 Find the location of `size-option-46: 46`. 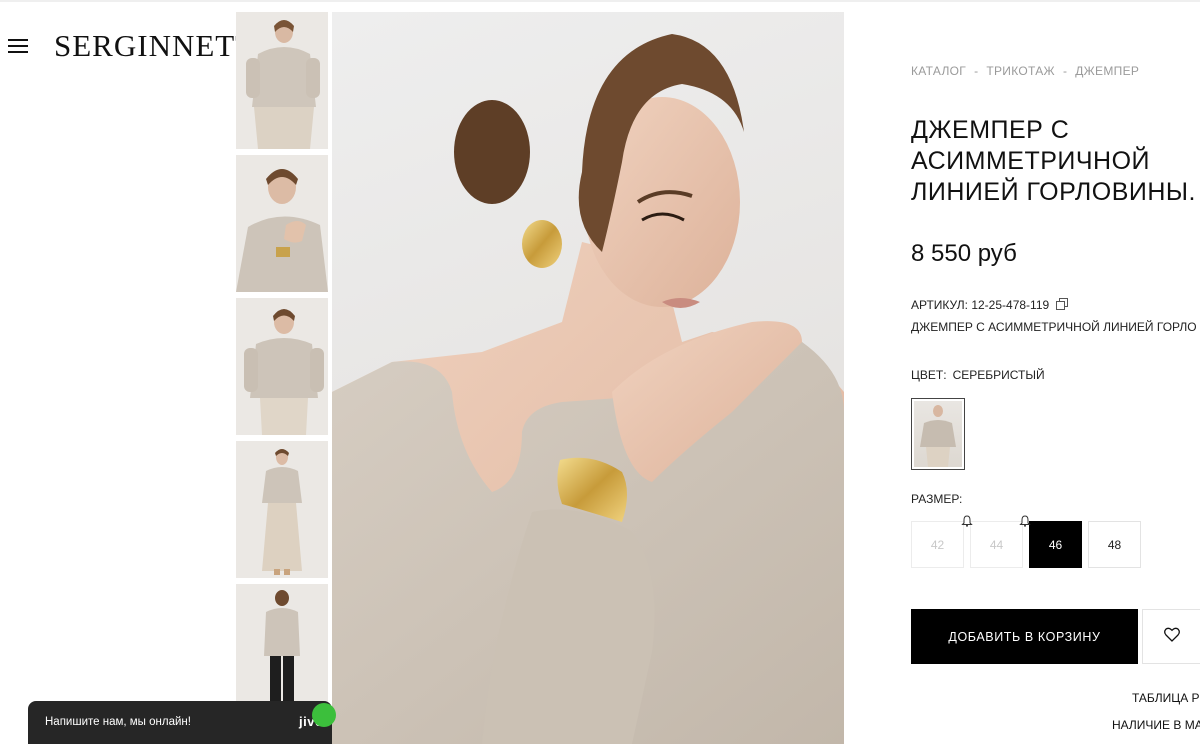

size-option-46: 46 is located at coordinates (1050, 541).